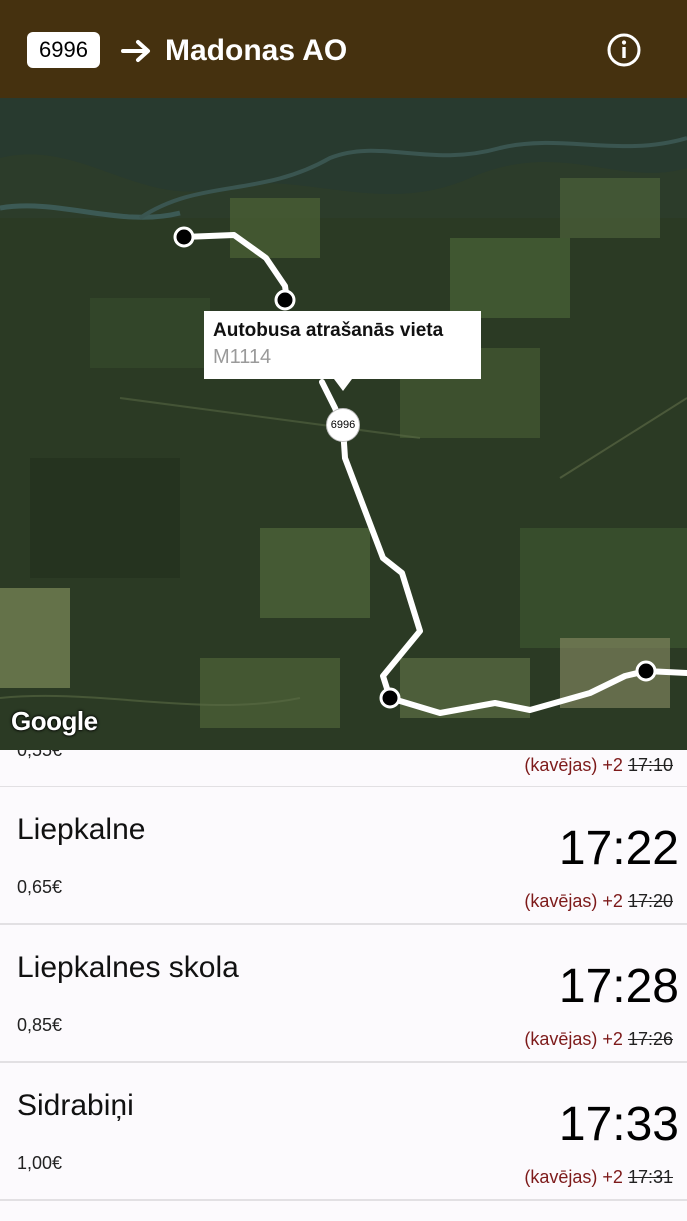 This screenshot has width=687, height=1221. What do you see at coordinates (81, 829) in the screenshot?
I see `stop-name: Liepkalne` at bounding box center [81, 829].